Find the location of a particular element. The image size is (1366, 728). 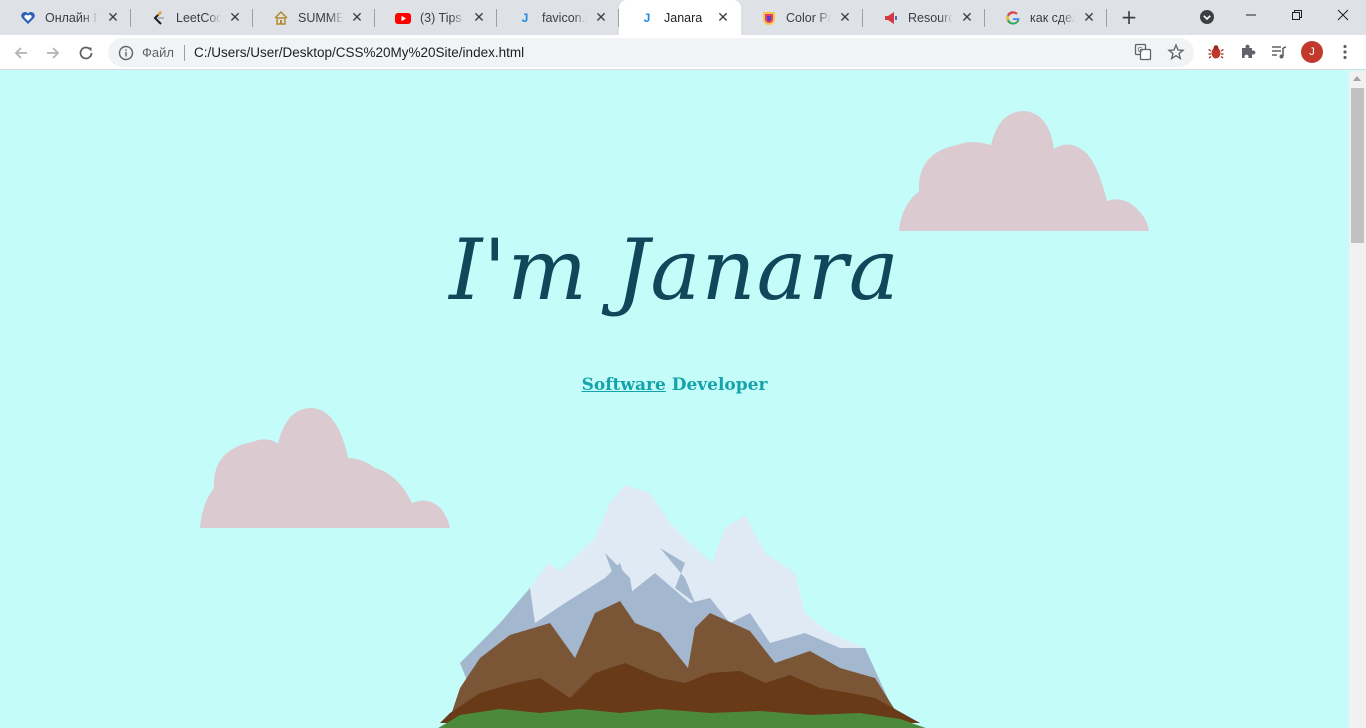

close-icon is located at coordinates (1343, 15).